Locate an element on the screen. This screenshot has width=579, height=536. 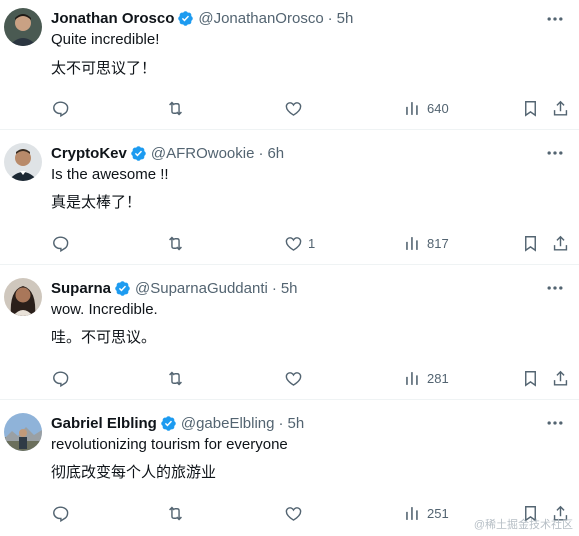
author-name: CryptoKev is located at coordinates (89, 153).